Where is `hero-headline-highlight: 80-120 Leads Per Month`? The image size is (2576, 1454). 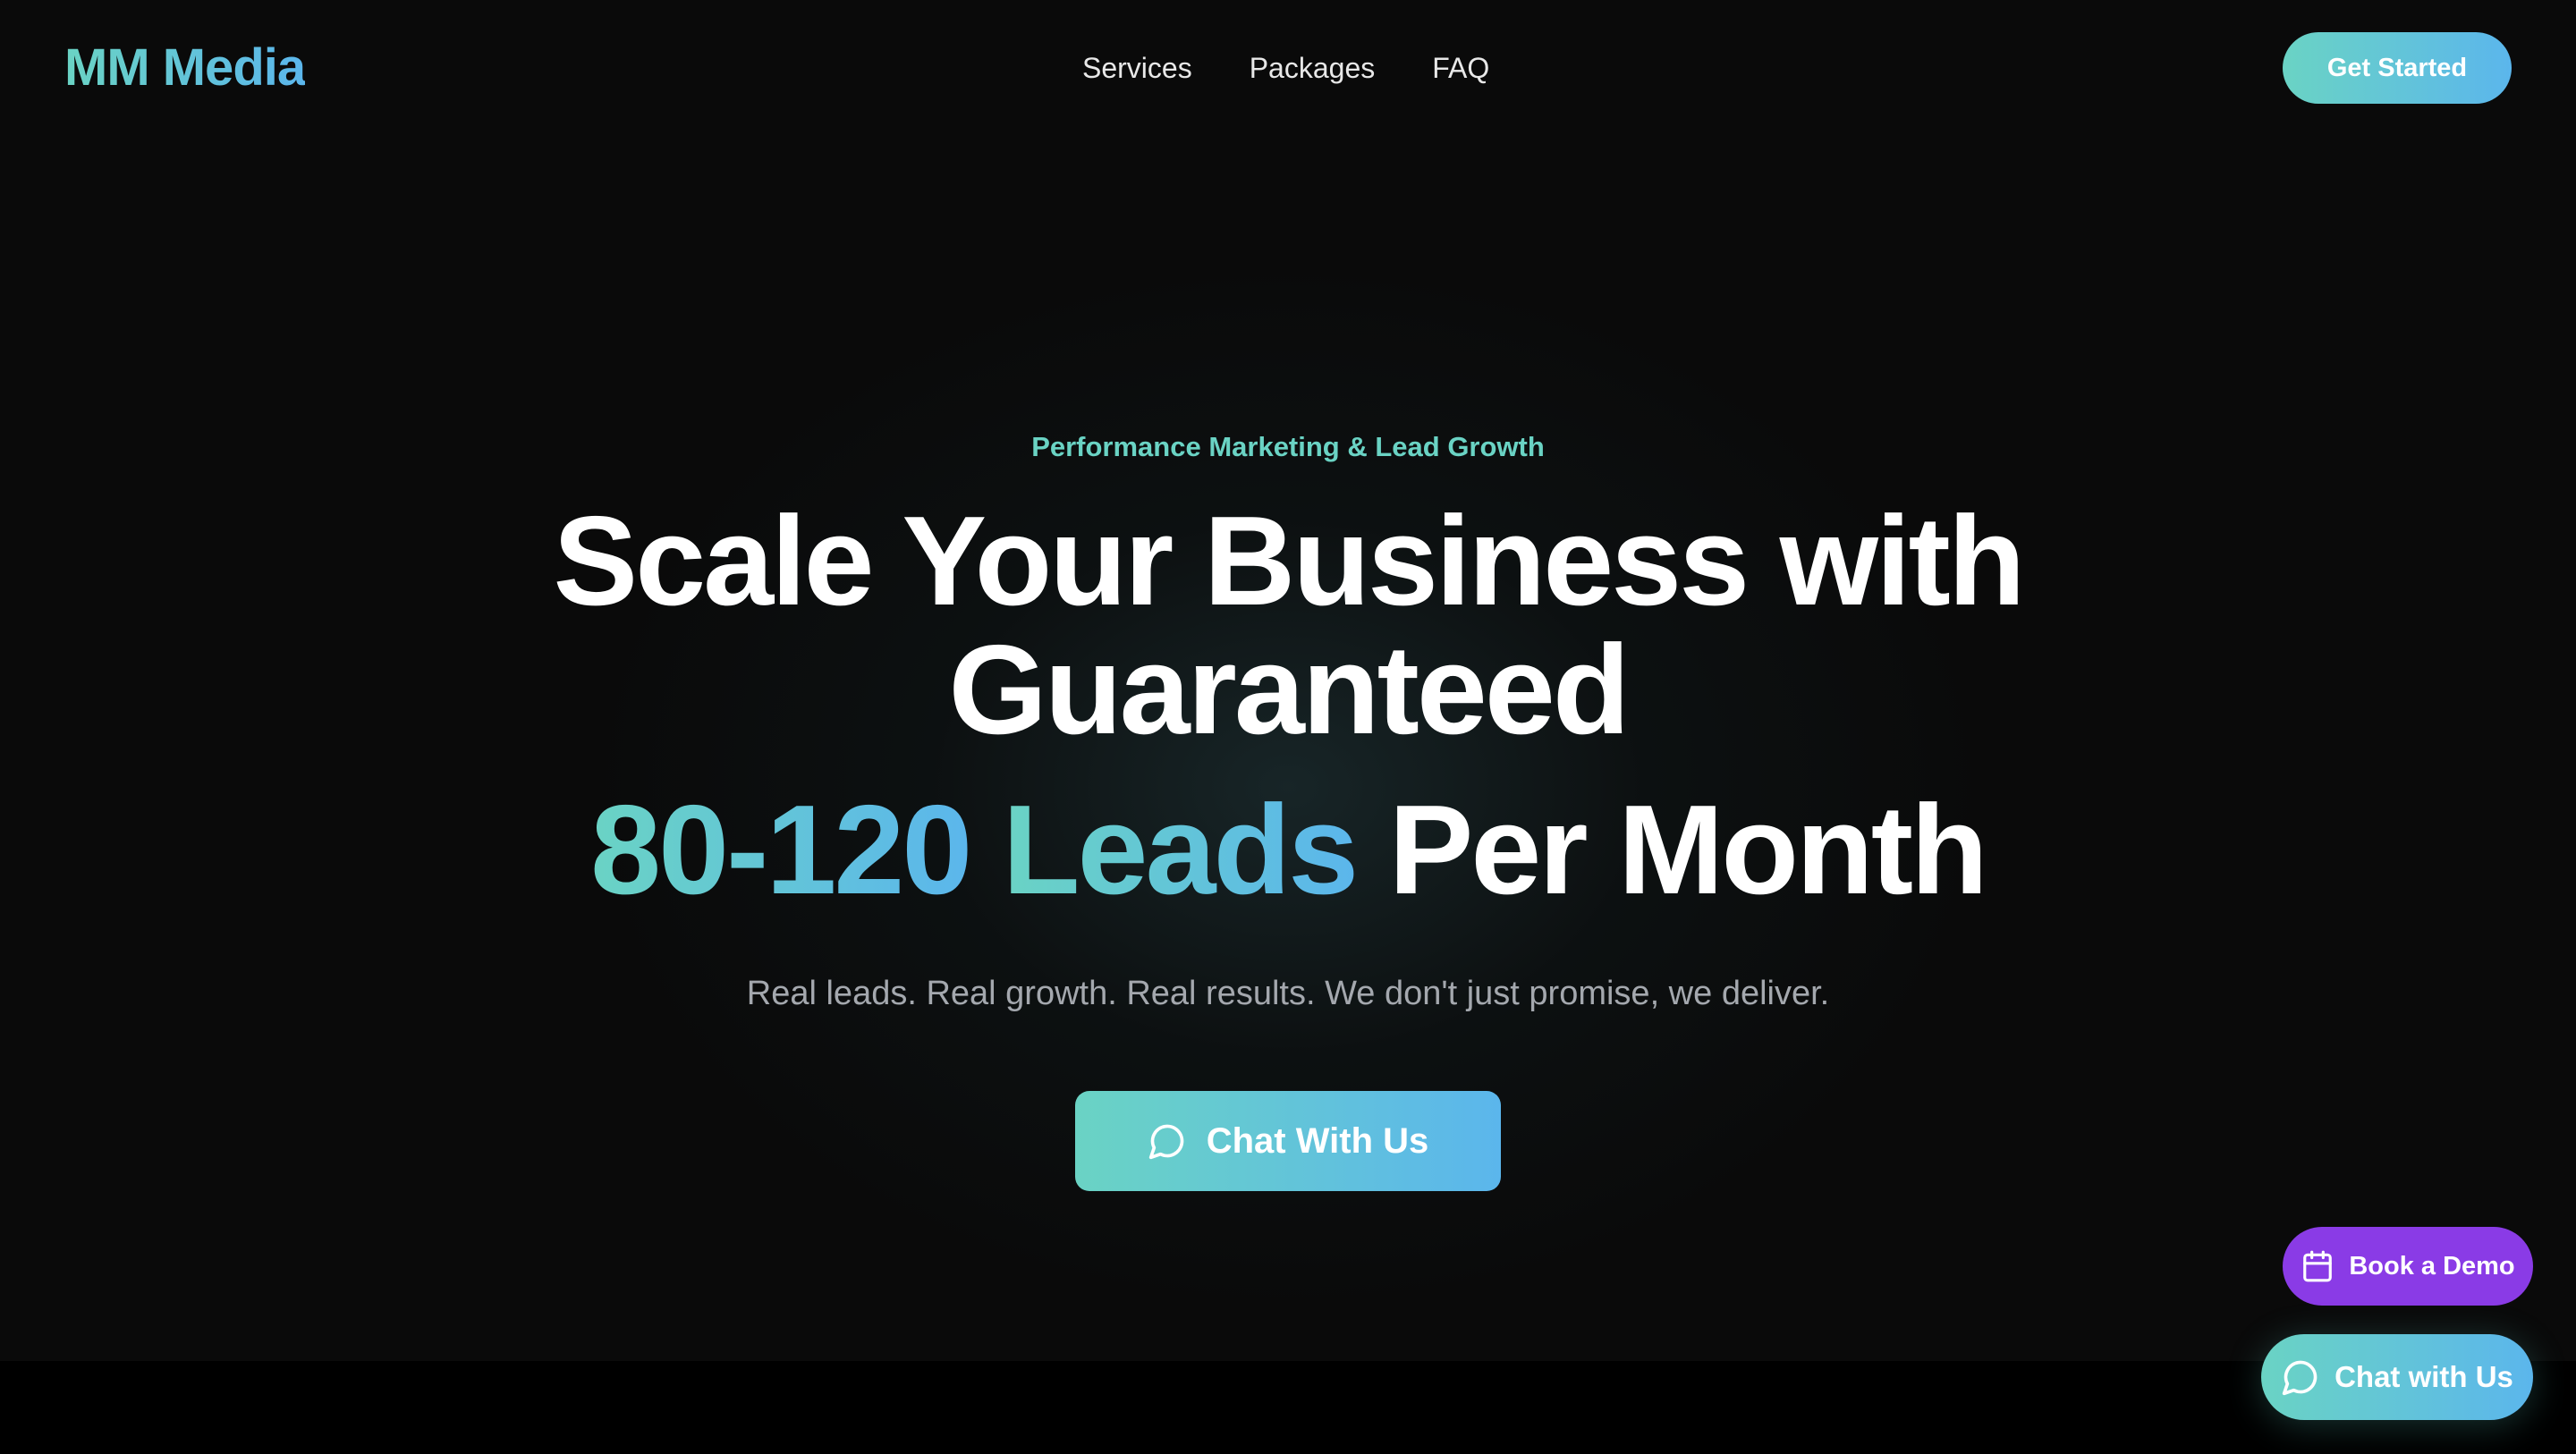
hero-headline-highlight: 80-120 Leads Per Month is located at coordinates (1288, 850).